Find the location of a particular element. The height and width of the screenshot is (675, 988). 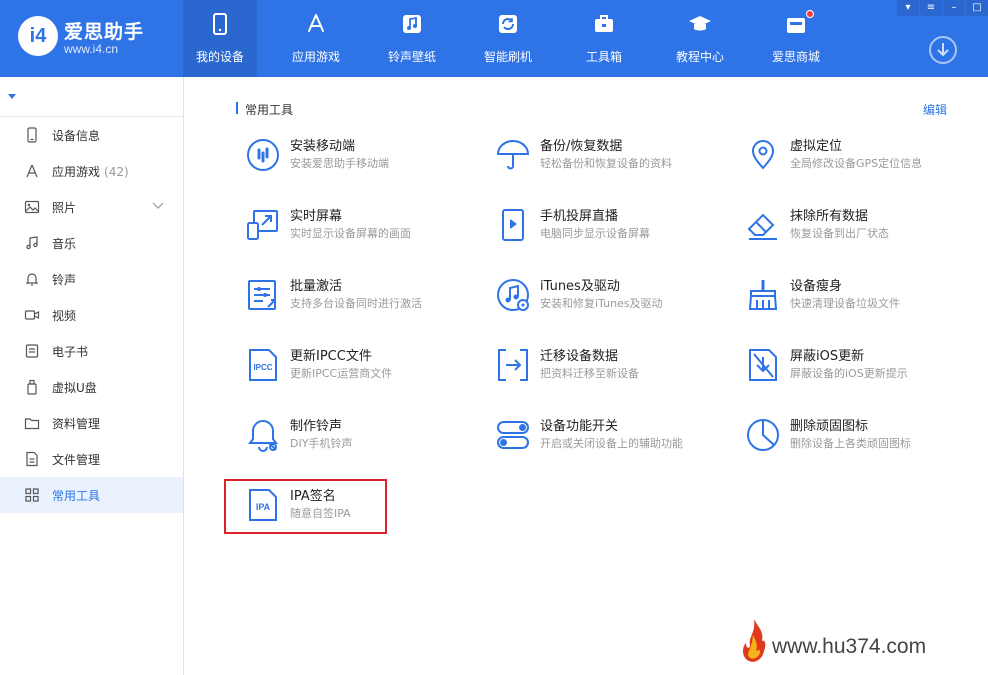

tool-title: 设备瘦身 is located at coordinates (816, 286).